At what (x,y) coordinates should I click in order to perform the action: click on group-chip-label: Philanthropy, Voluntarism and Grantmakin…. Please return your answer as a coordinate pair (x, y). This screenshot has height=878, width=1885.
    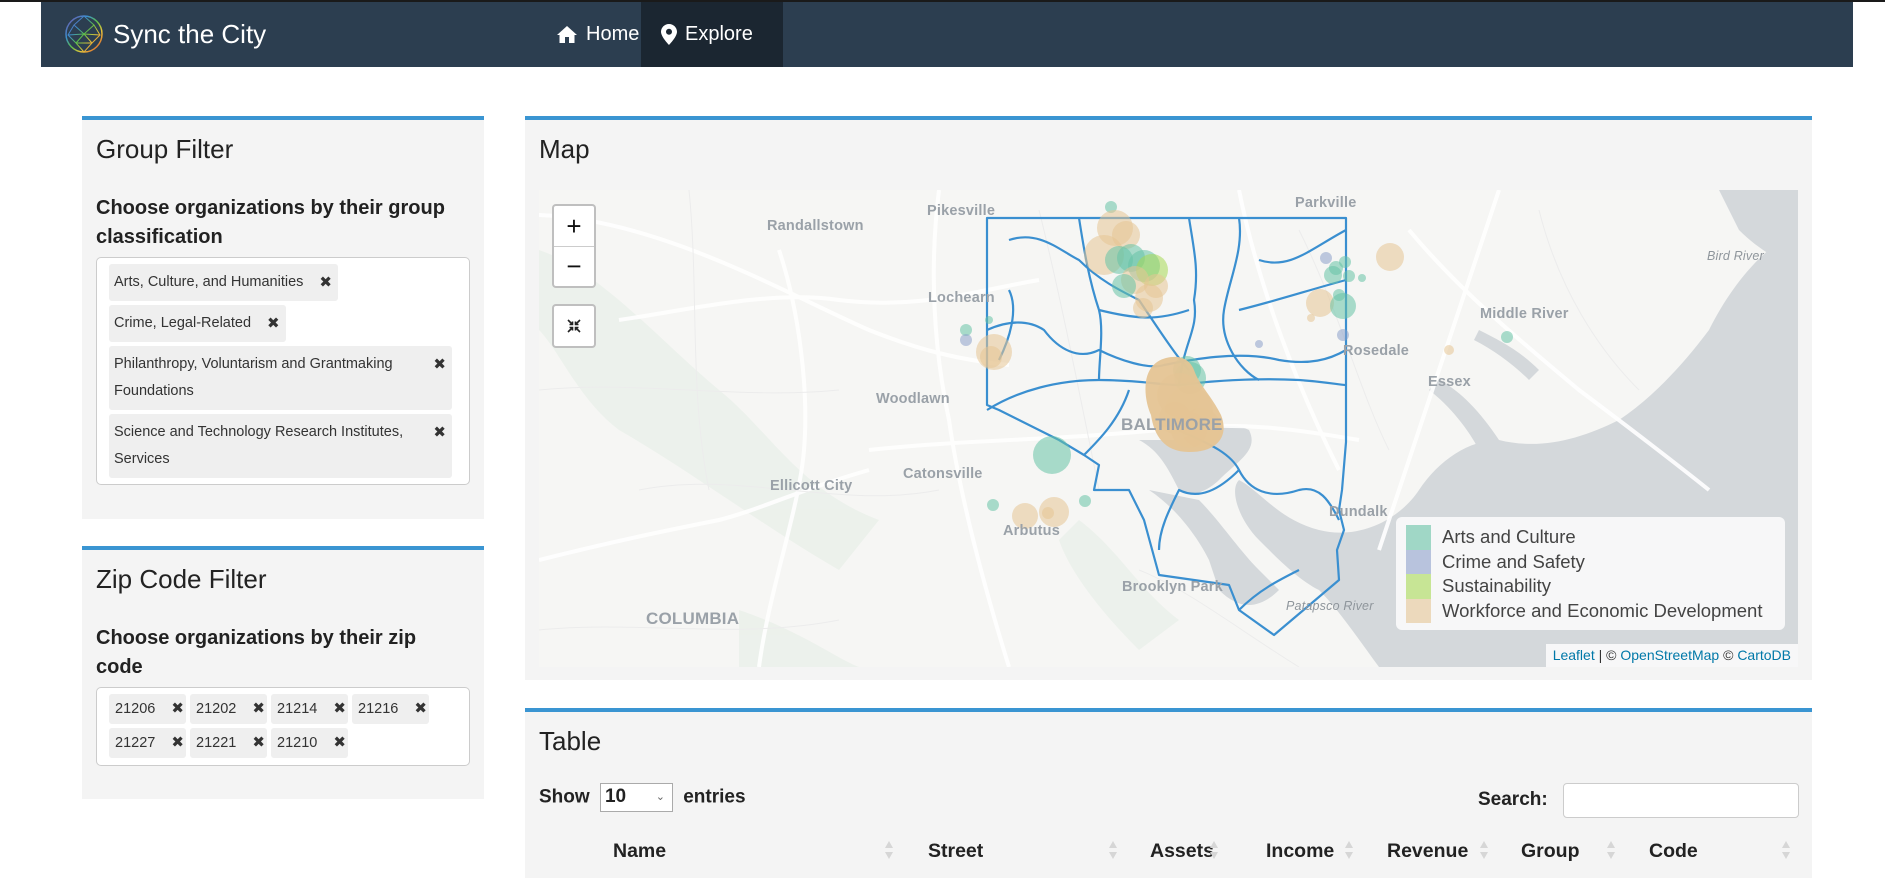
    Looking at the image, I should click on (253, 377).